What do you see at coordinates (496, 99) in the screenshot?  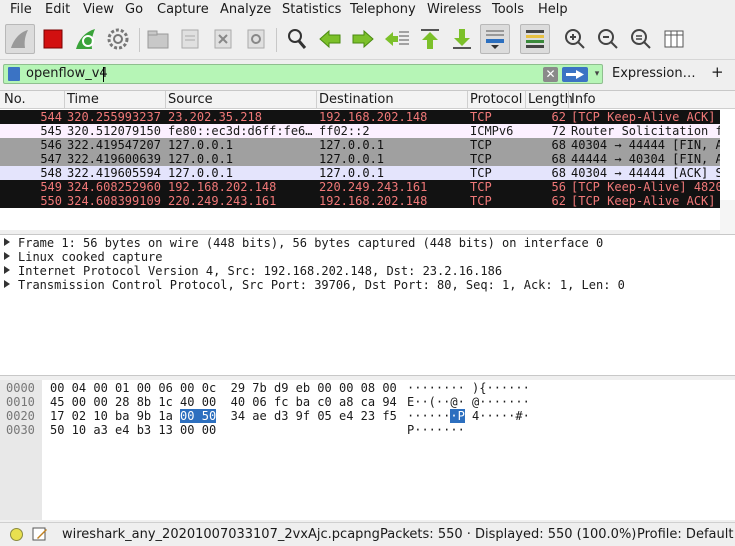 I see `column-header-protocol: Protocol` at bounding box center [496, 99].